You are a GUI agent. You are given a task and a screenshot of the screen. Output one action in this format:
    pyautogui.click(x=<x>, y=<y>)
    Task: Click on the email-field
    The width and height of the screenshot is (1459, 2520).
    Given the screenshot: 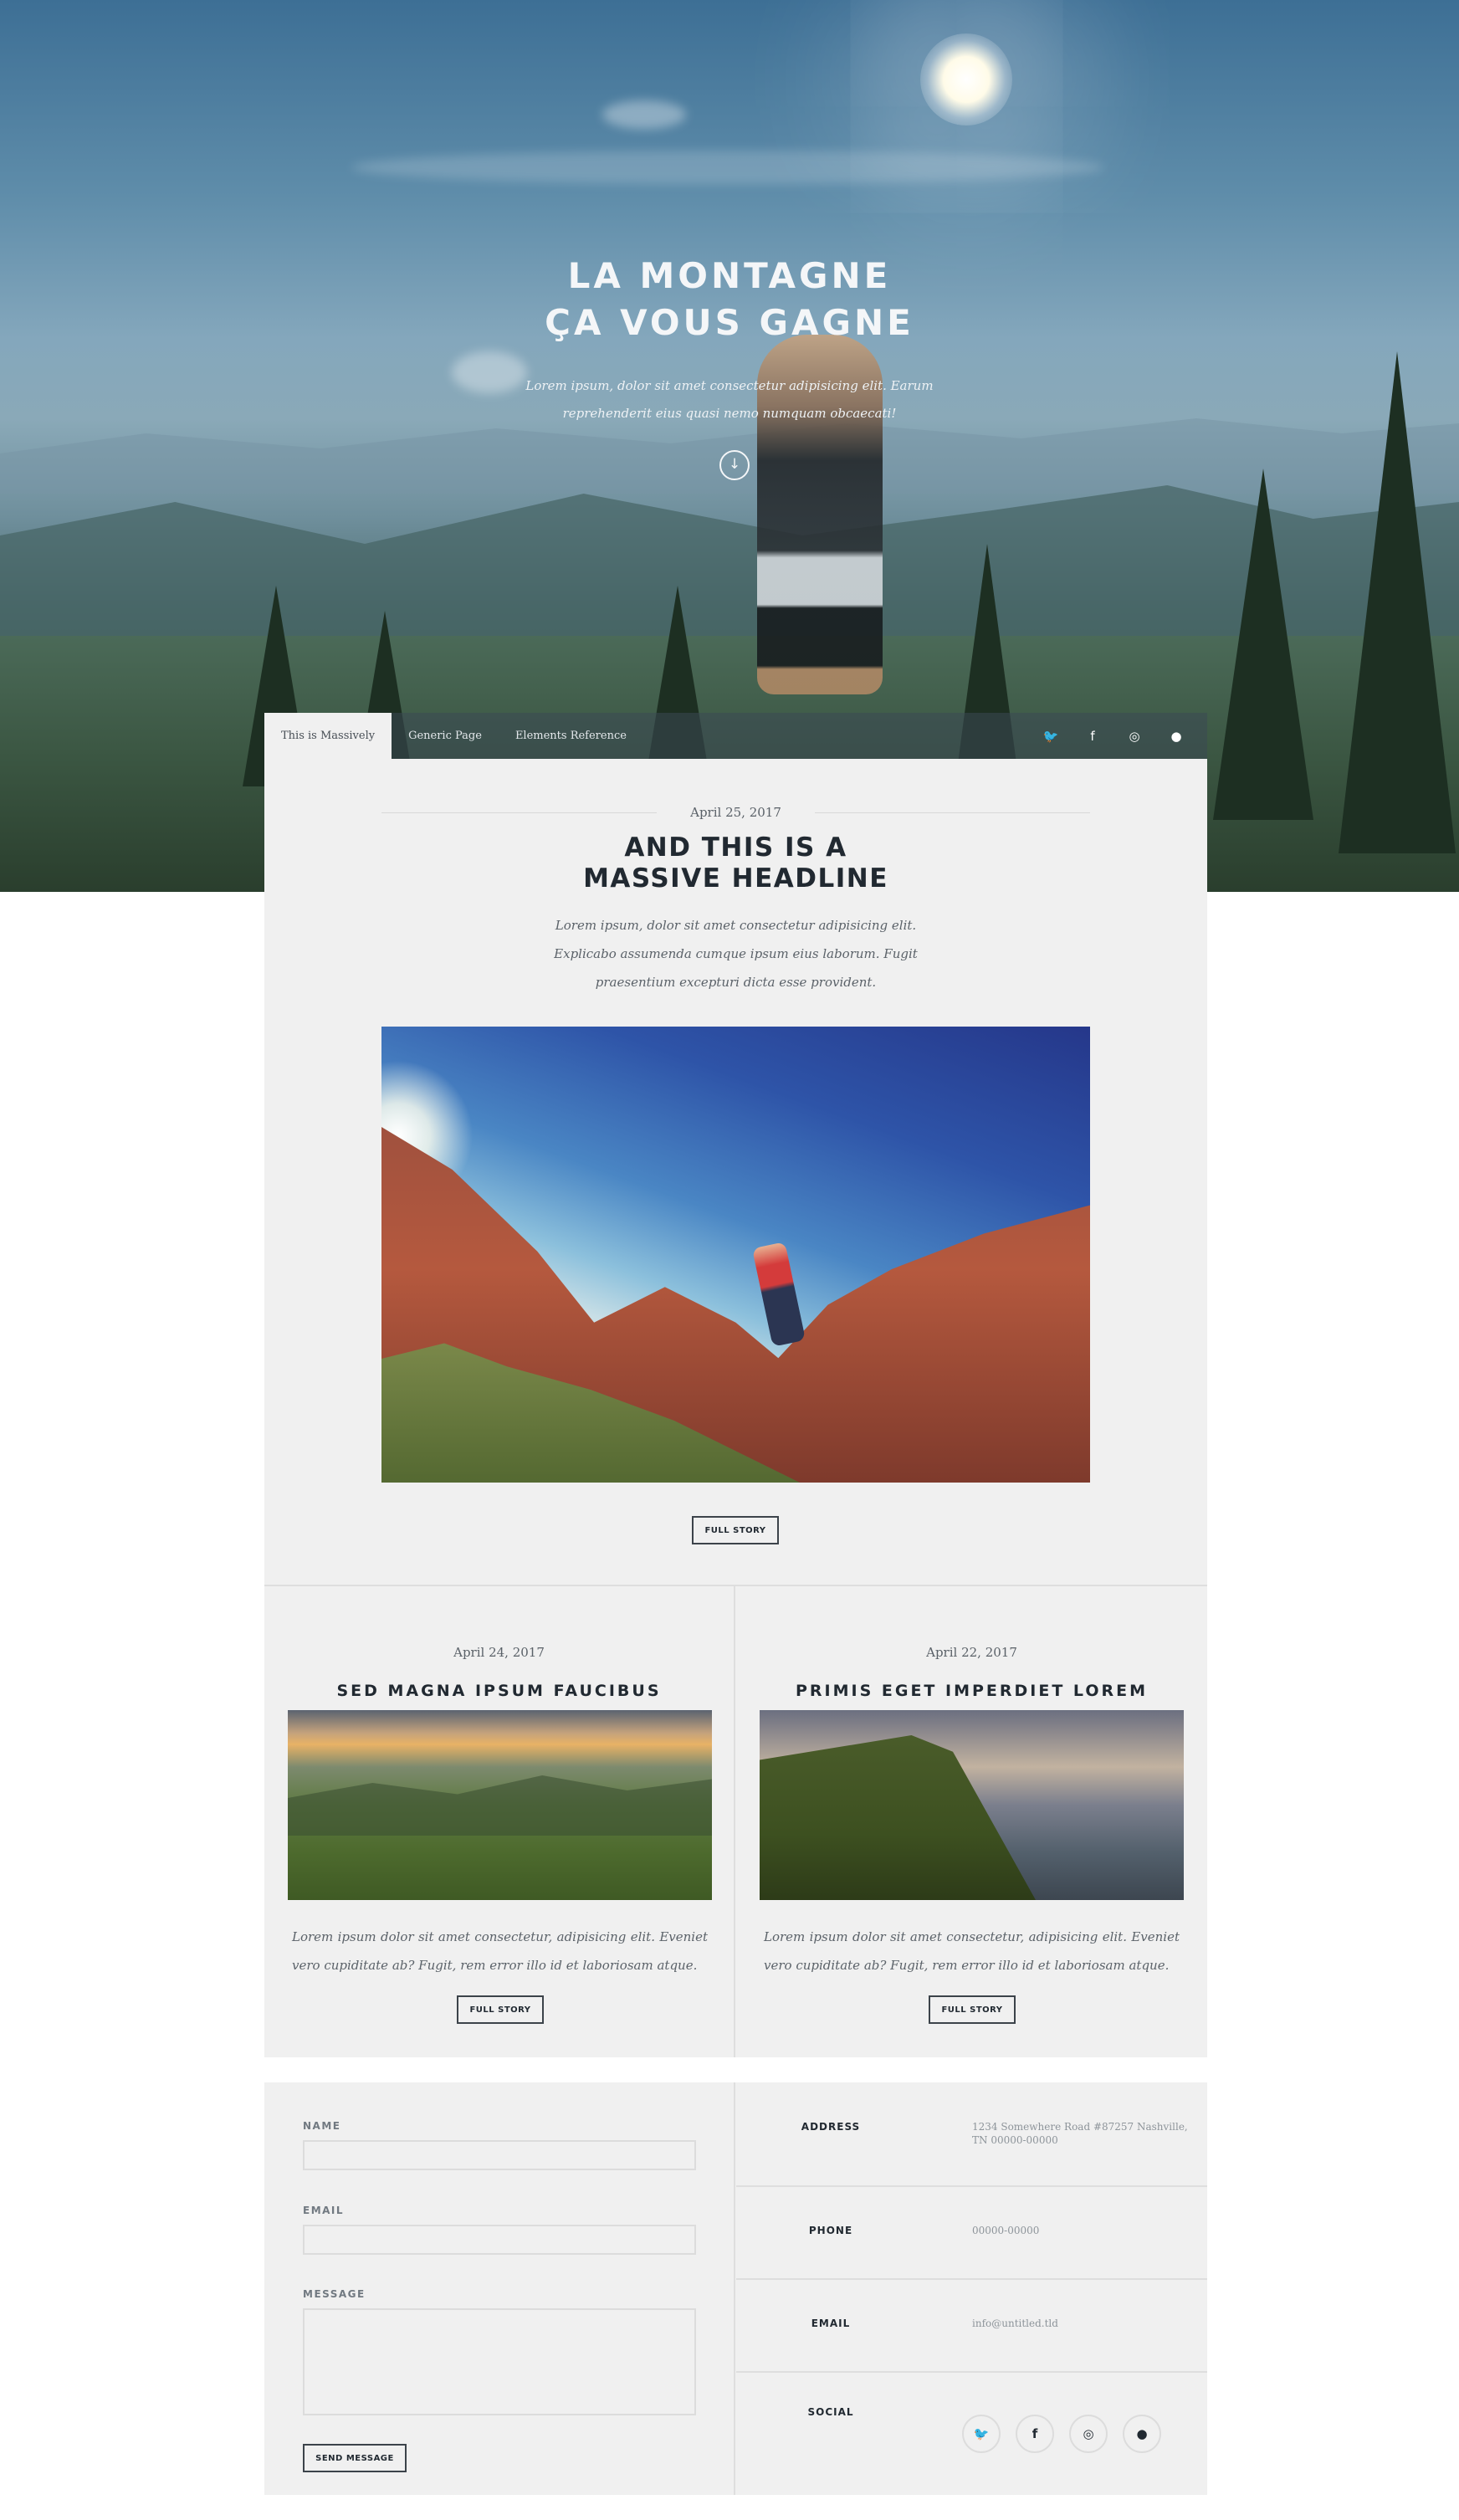 What is the action you would take?
    pyautogui.click(x=499, y=2240)
    